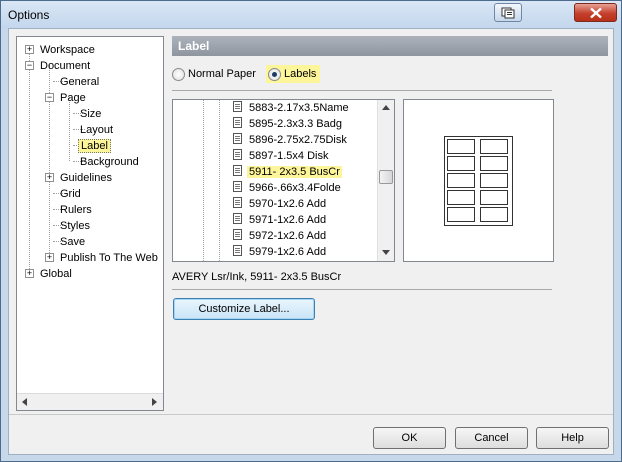  I want to click on label-list-scrollbar, so click(385, 180).